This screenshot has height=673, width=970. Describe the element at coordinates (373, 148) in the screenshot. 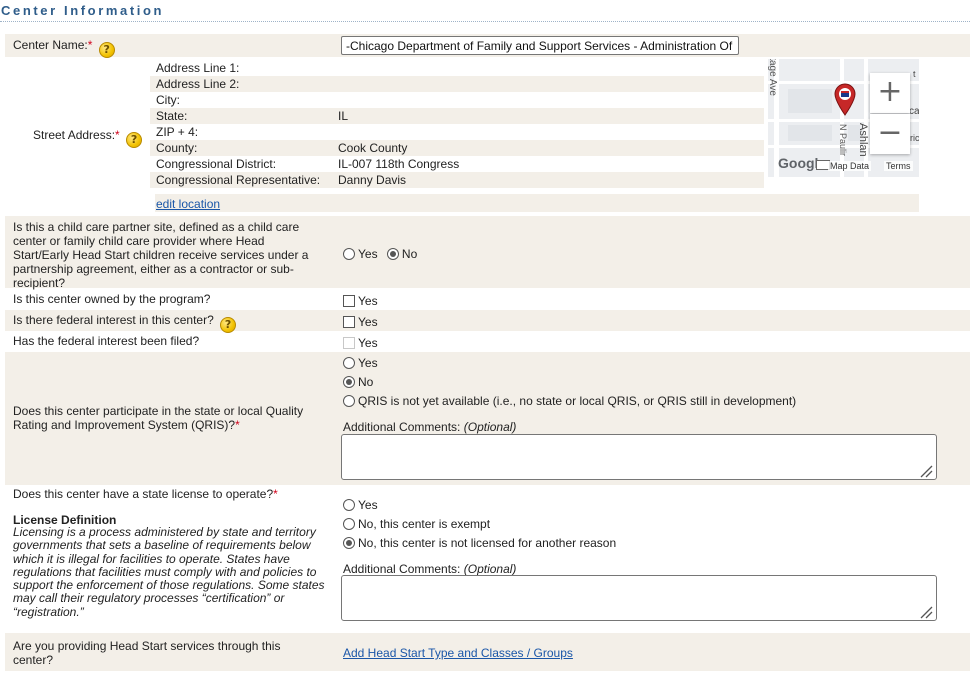

I see `address-field-value: Cook County` at that location.